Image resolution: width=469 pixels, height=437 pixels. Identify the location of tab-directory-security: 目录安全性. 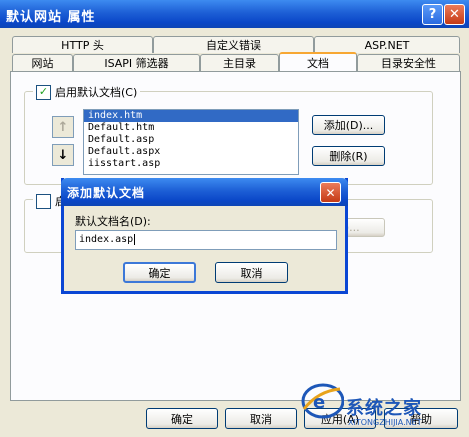
(408, 62).